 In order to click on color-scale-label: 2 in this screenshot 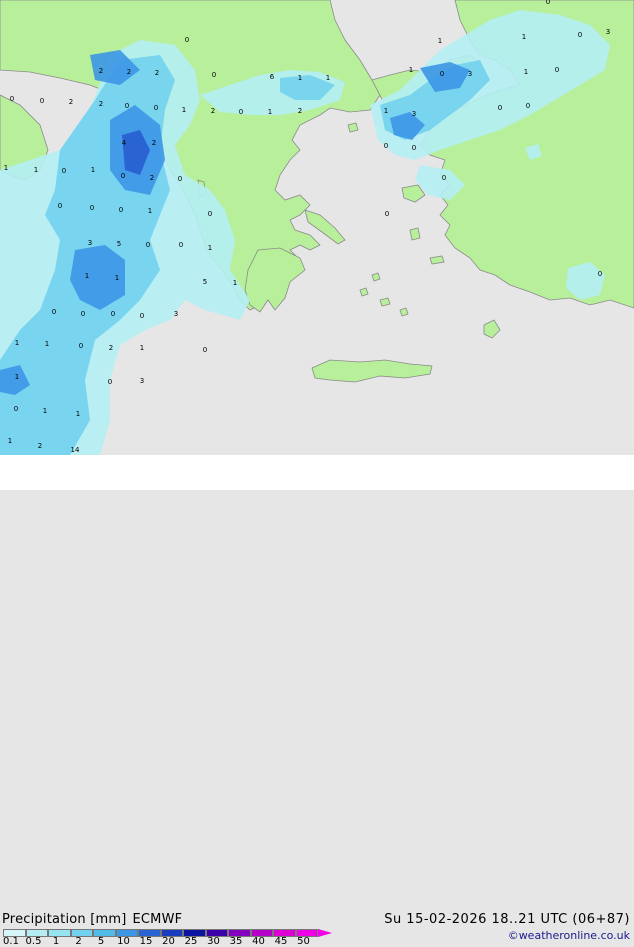, I will do `click(78, 941)`.